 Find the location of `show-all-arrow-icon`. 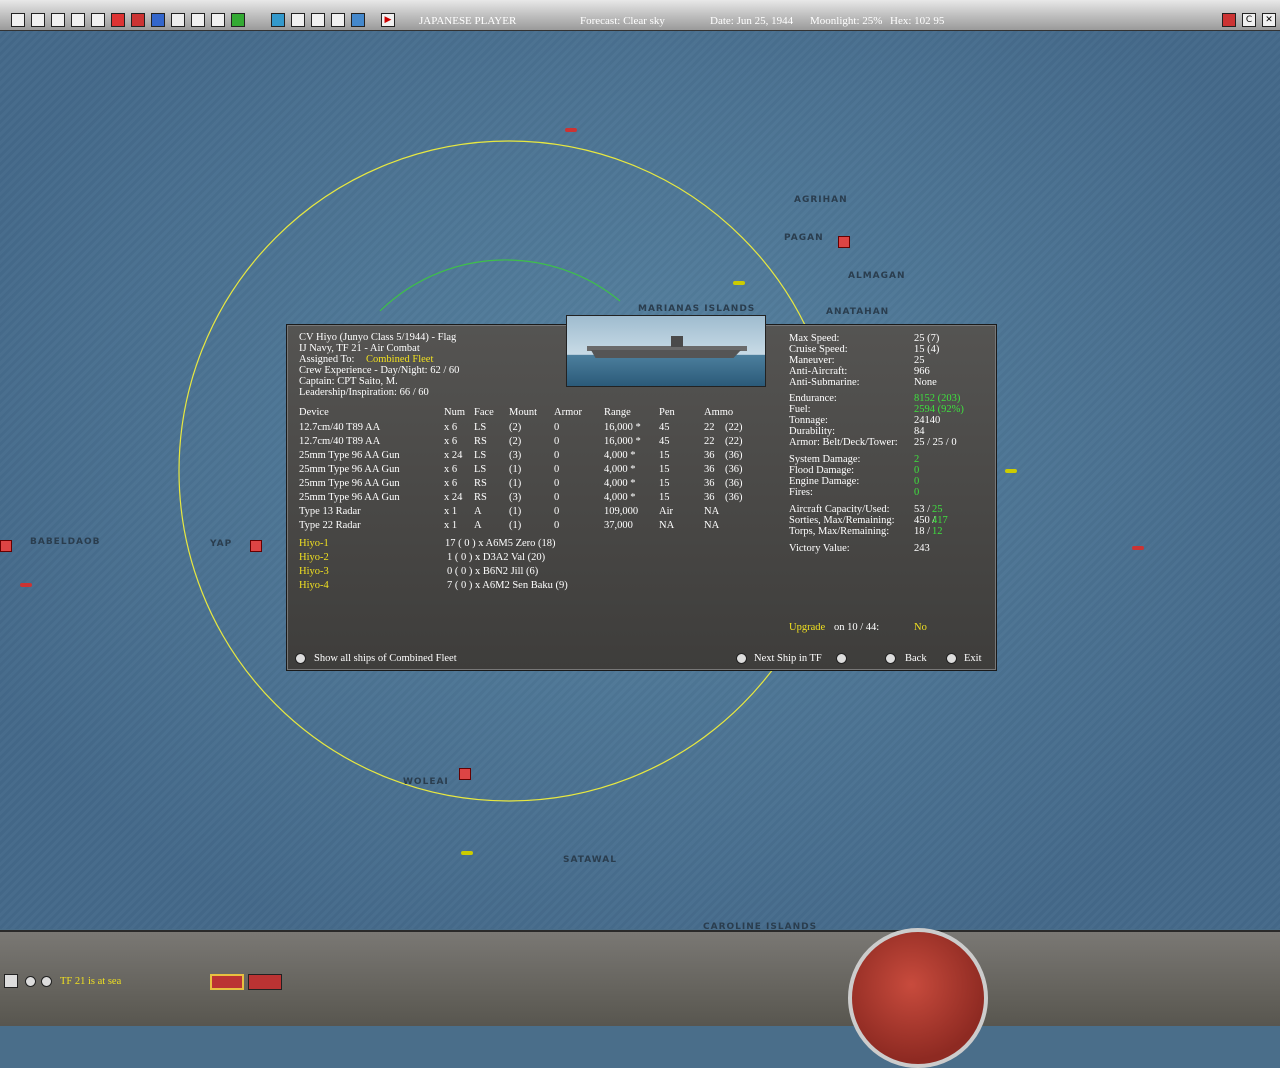

show-all-arrow-icon is located at coordinates (300, 658).